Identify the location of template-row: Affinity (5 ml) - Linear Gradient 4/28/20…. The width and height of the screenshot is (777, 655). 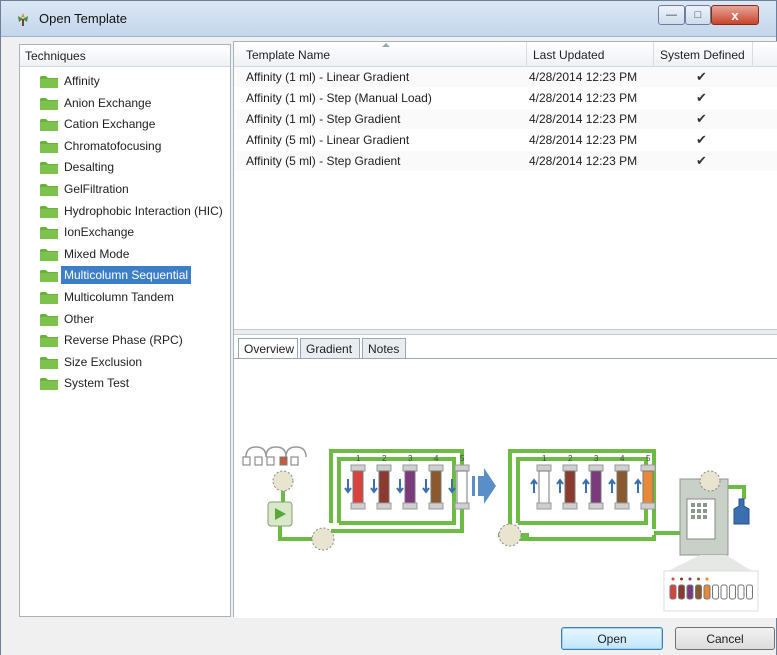
(505, 140).